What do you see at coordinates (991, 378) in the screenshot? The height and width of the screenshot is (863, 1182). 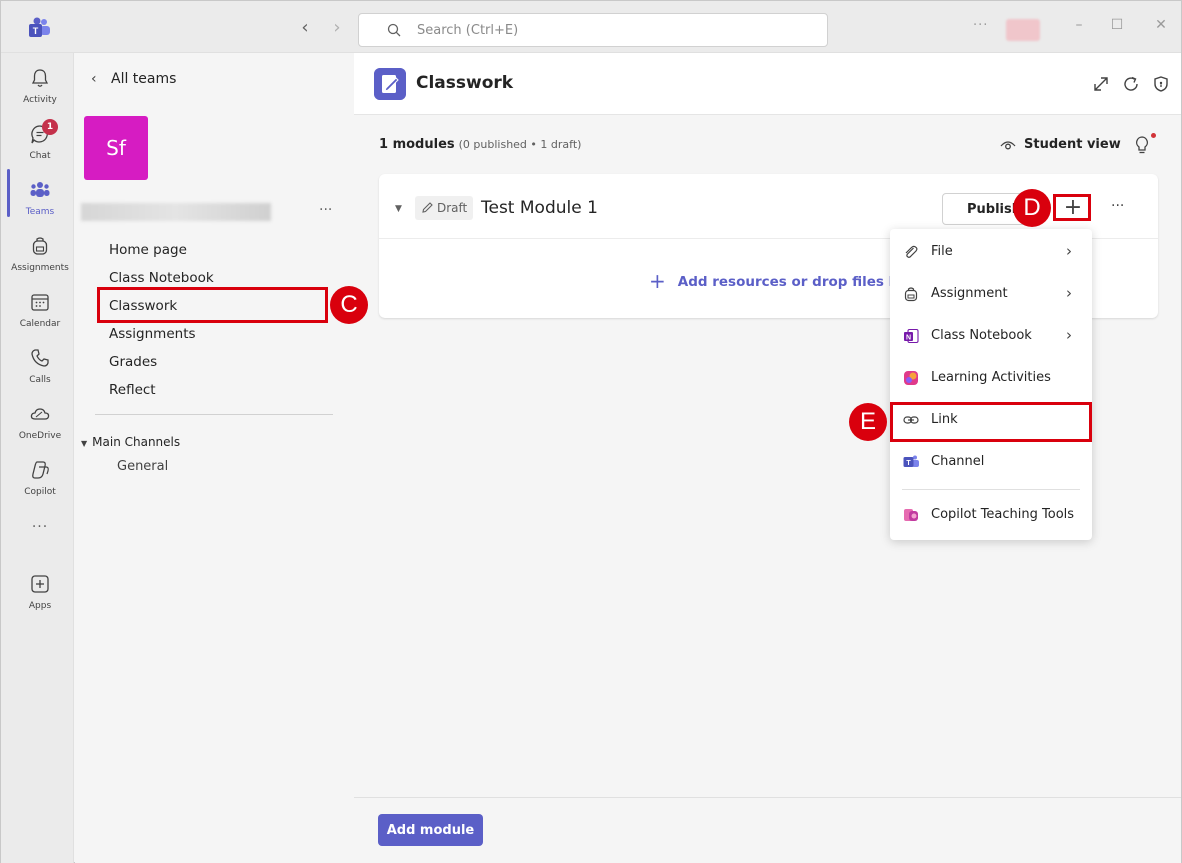 I see `menu-item-learning-activities: Learning Activities` at bounding box center [991, 378].